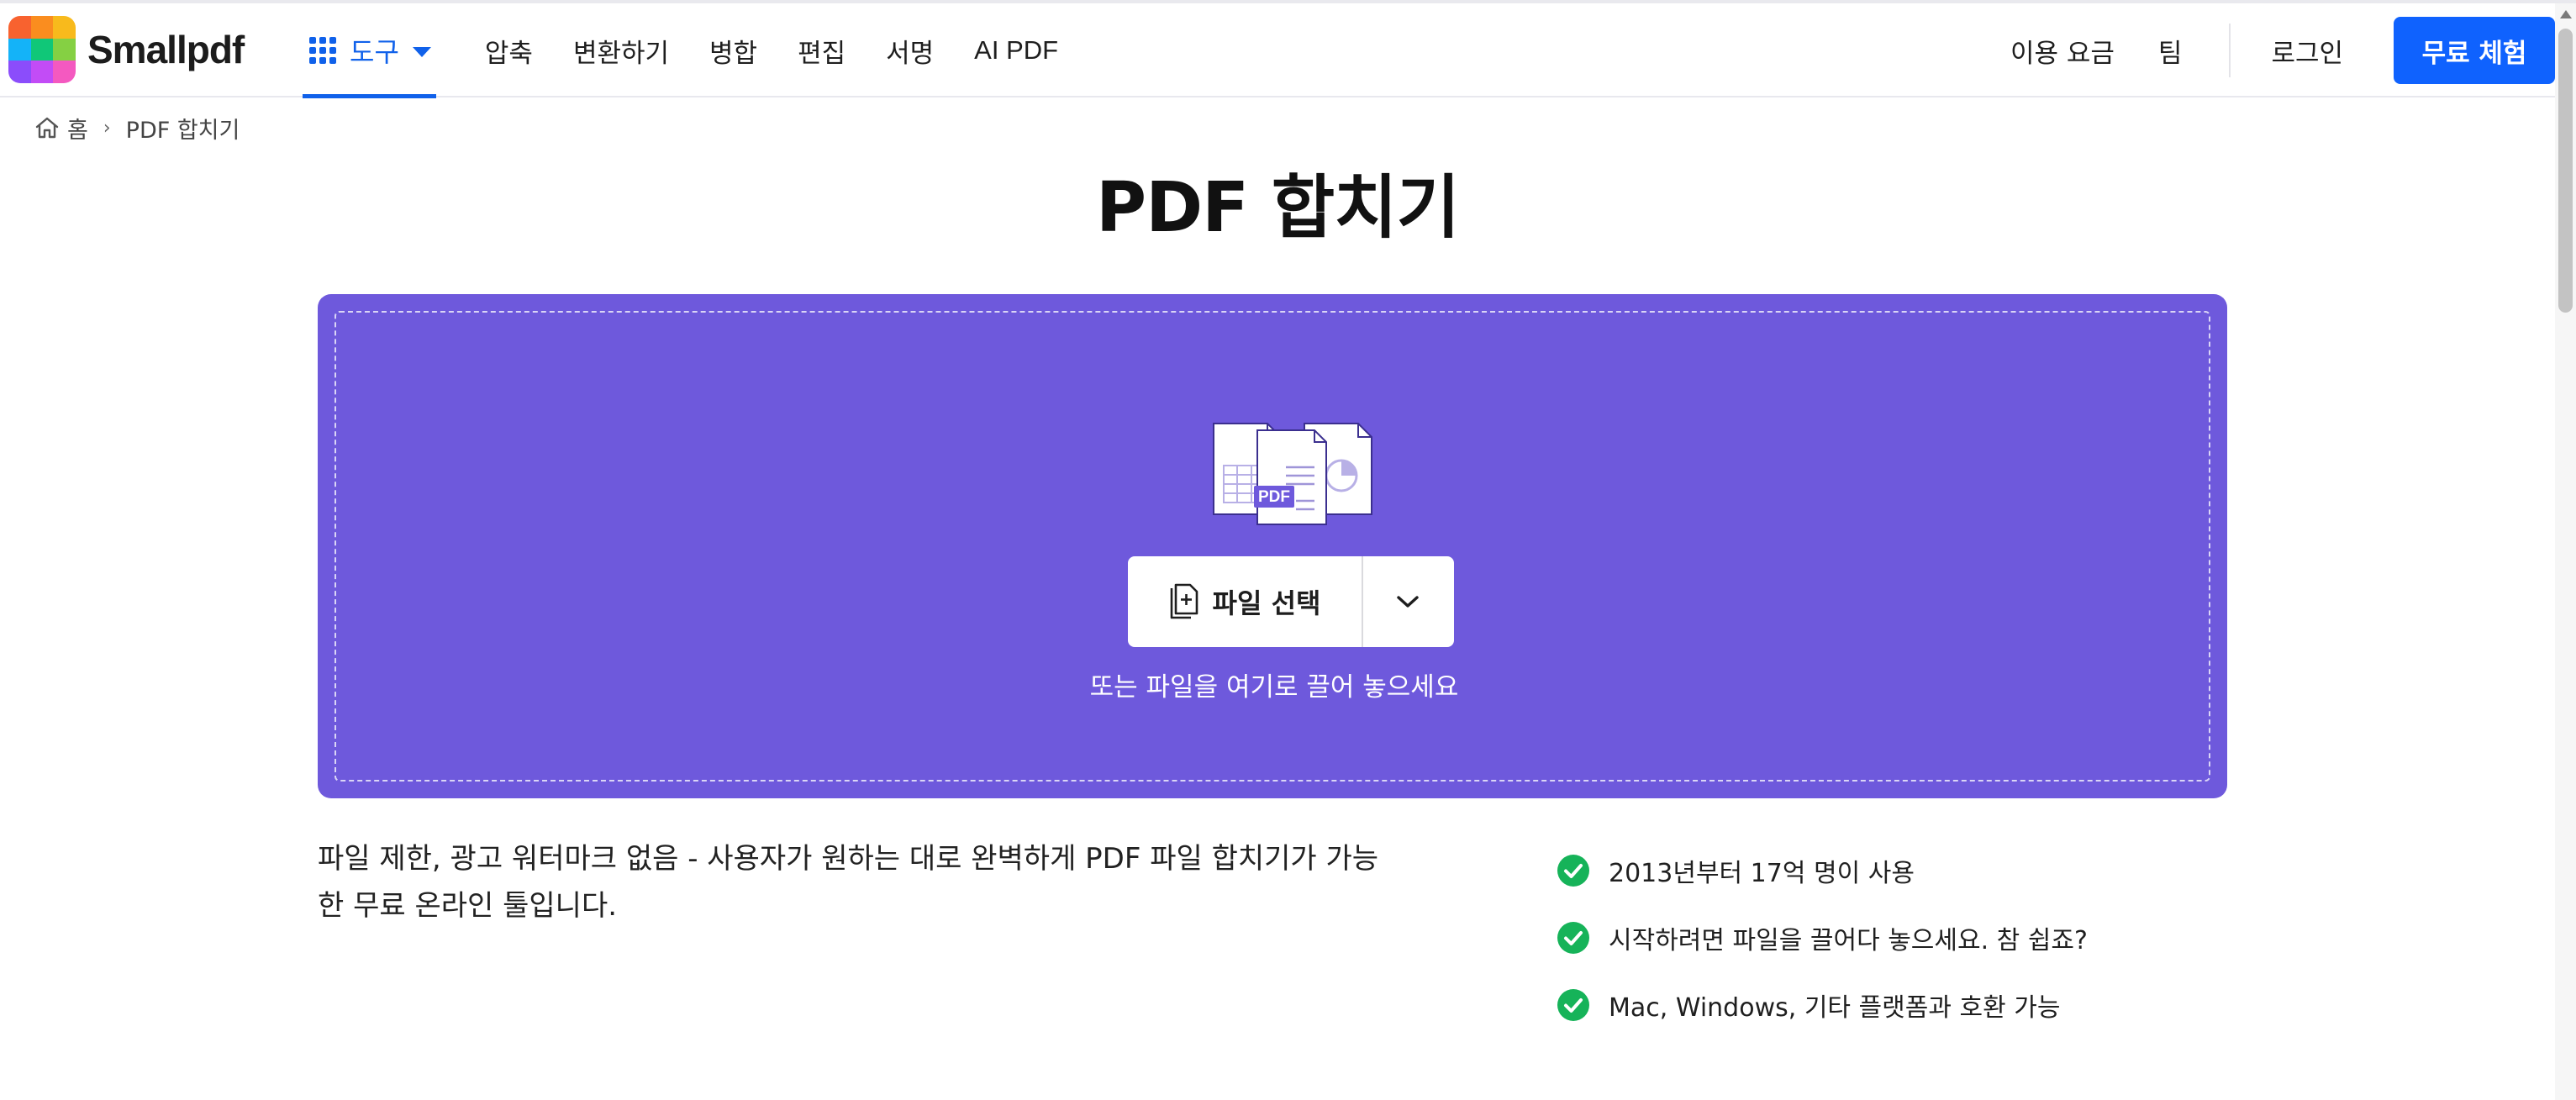  I want to click on breadcrumb-current: PDF 합치기, so click(182, 130).